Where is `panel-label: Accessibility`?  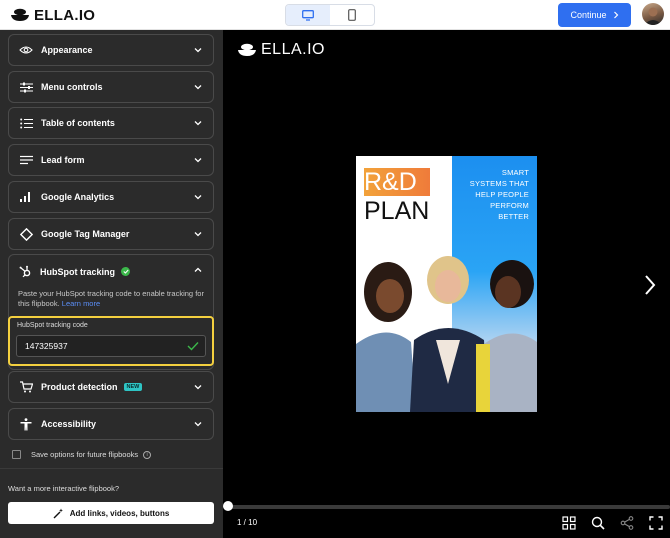
panel-label: Accessibility is located at coordinates (69, 424).